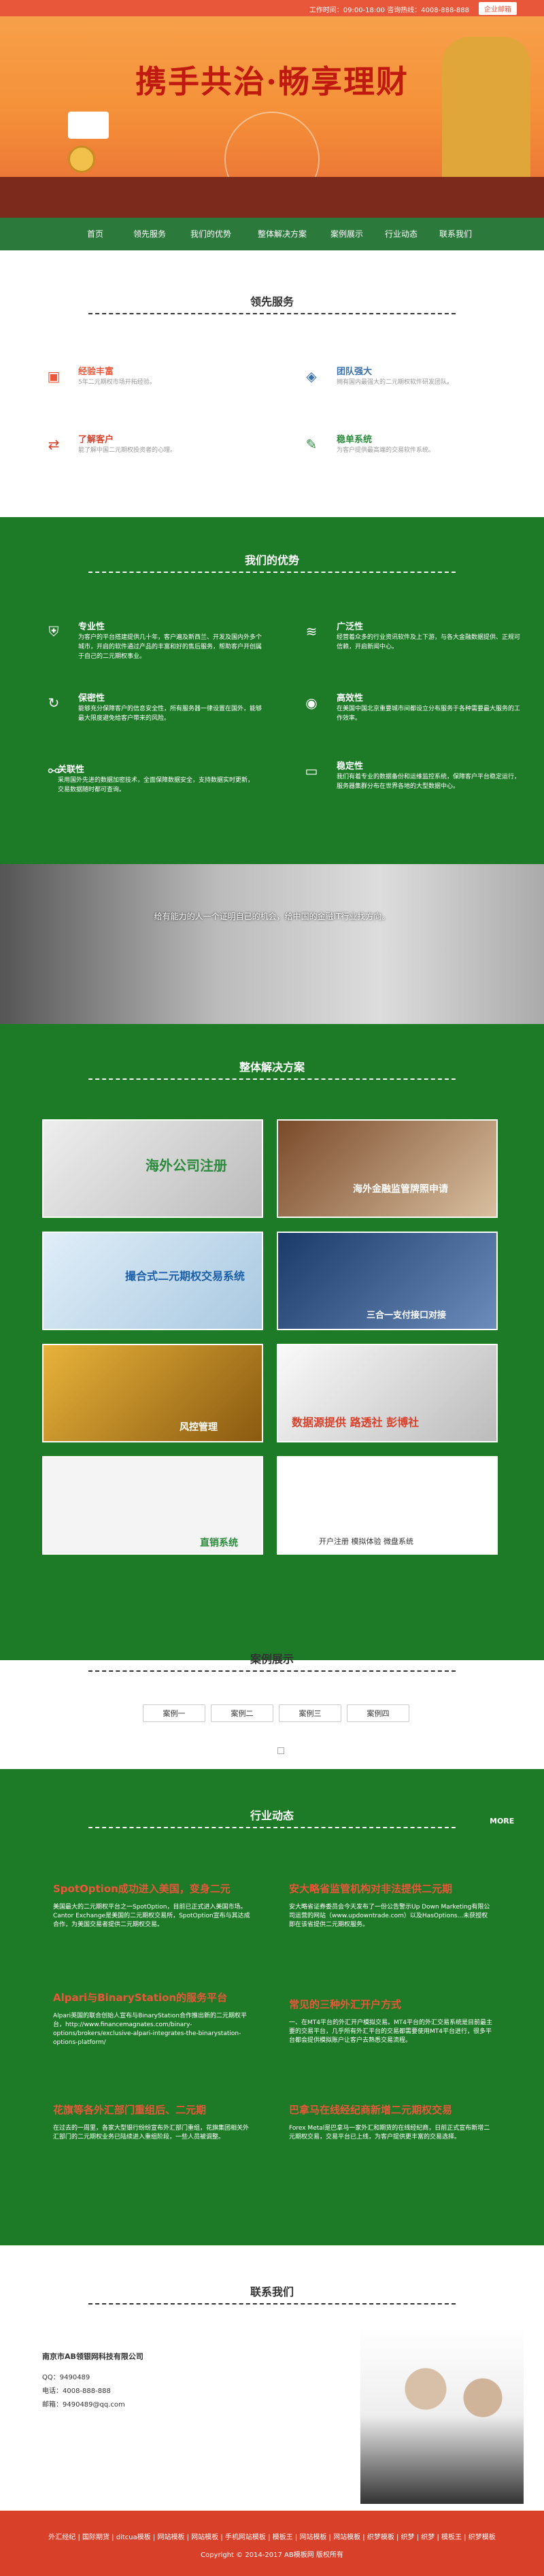 The height and width of the screenshot is (2576, 544). What do you see at coordinates (272, 2292) in the screenshot?
I see `contact-title: 联系我们` at bounding box center [272, 2292].